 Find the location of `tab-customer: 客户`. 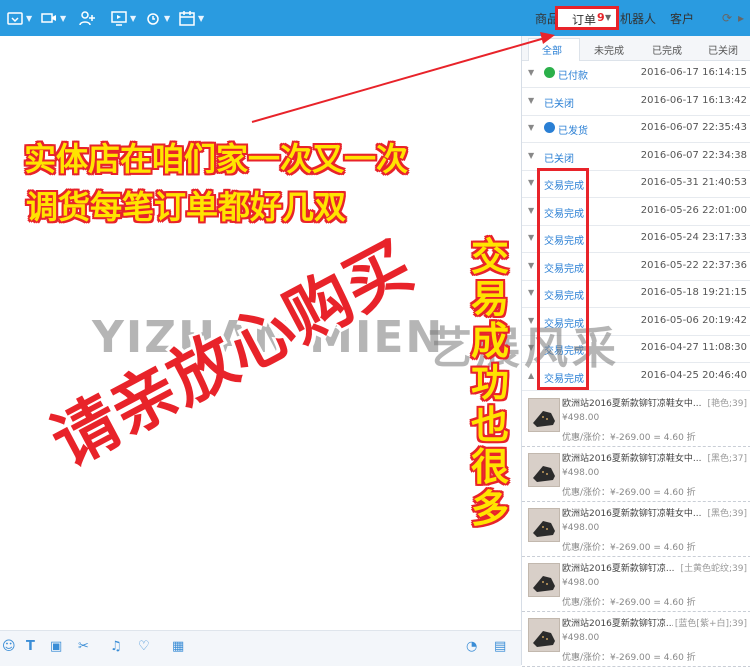

tab-customer: 客户 is located at coordinates (682, 18).